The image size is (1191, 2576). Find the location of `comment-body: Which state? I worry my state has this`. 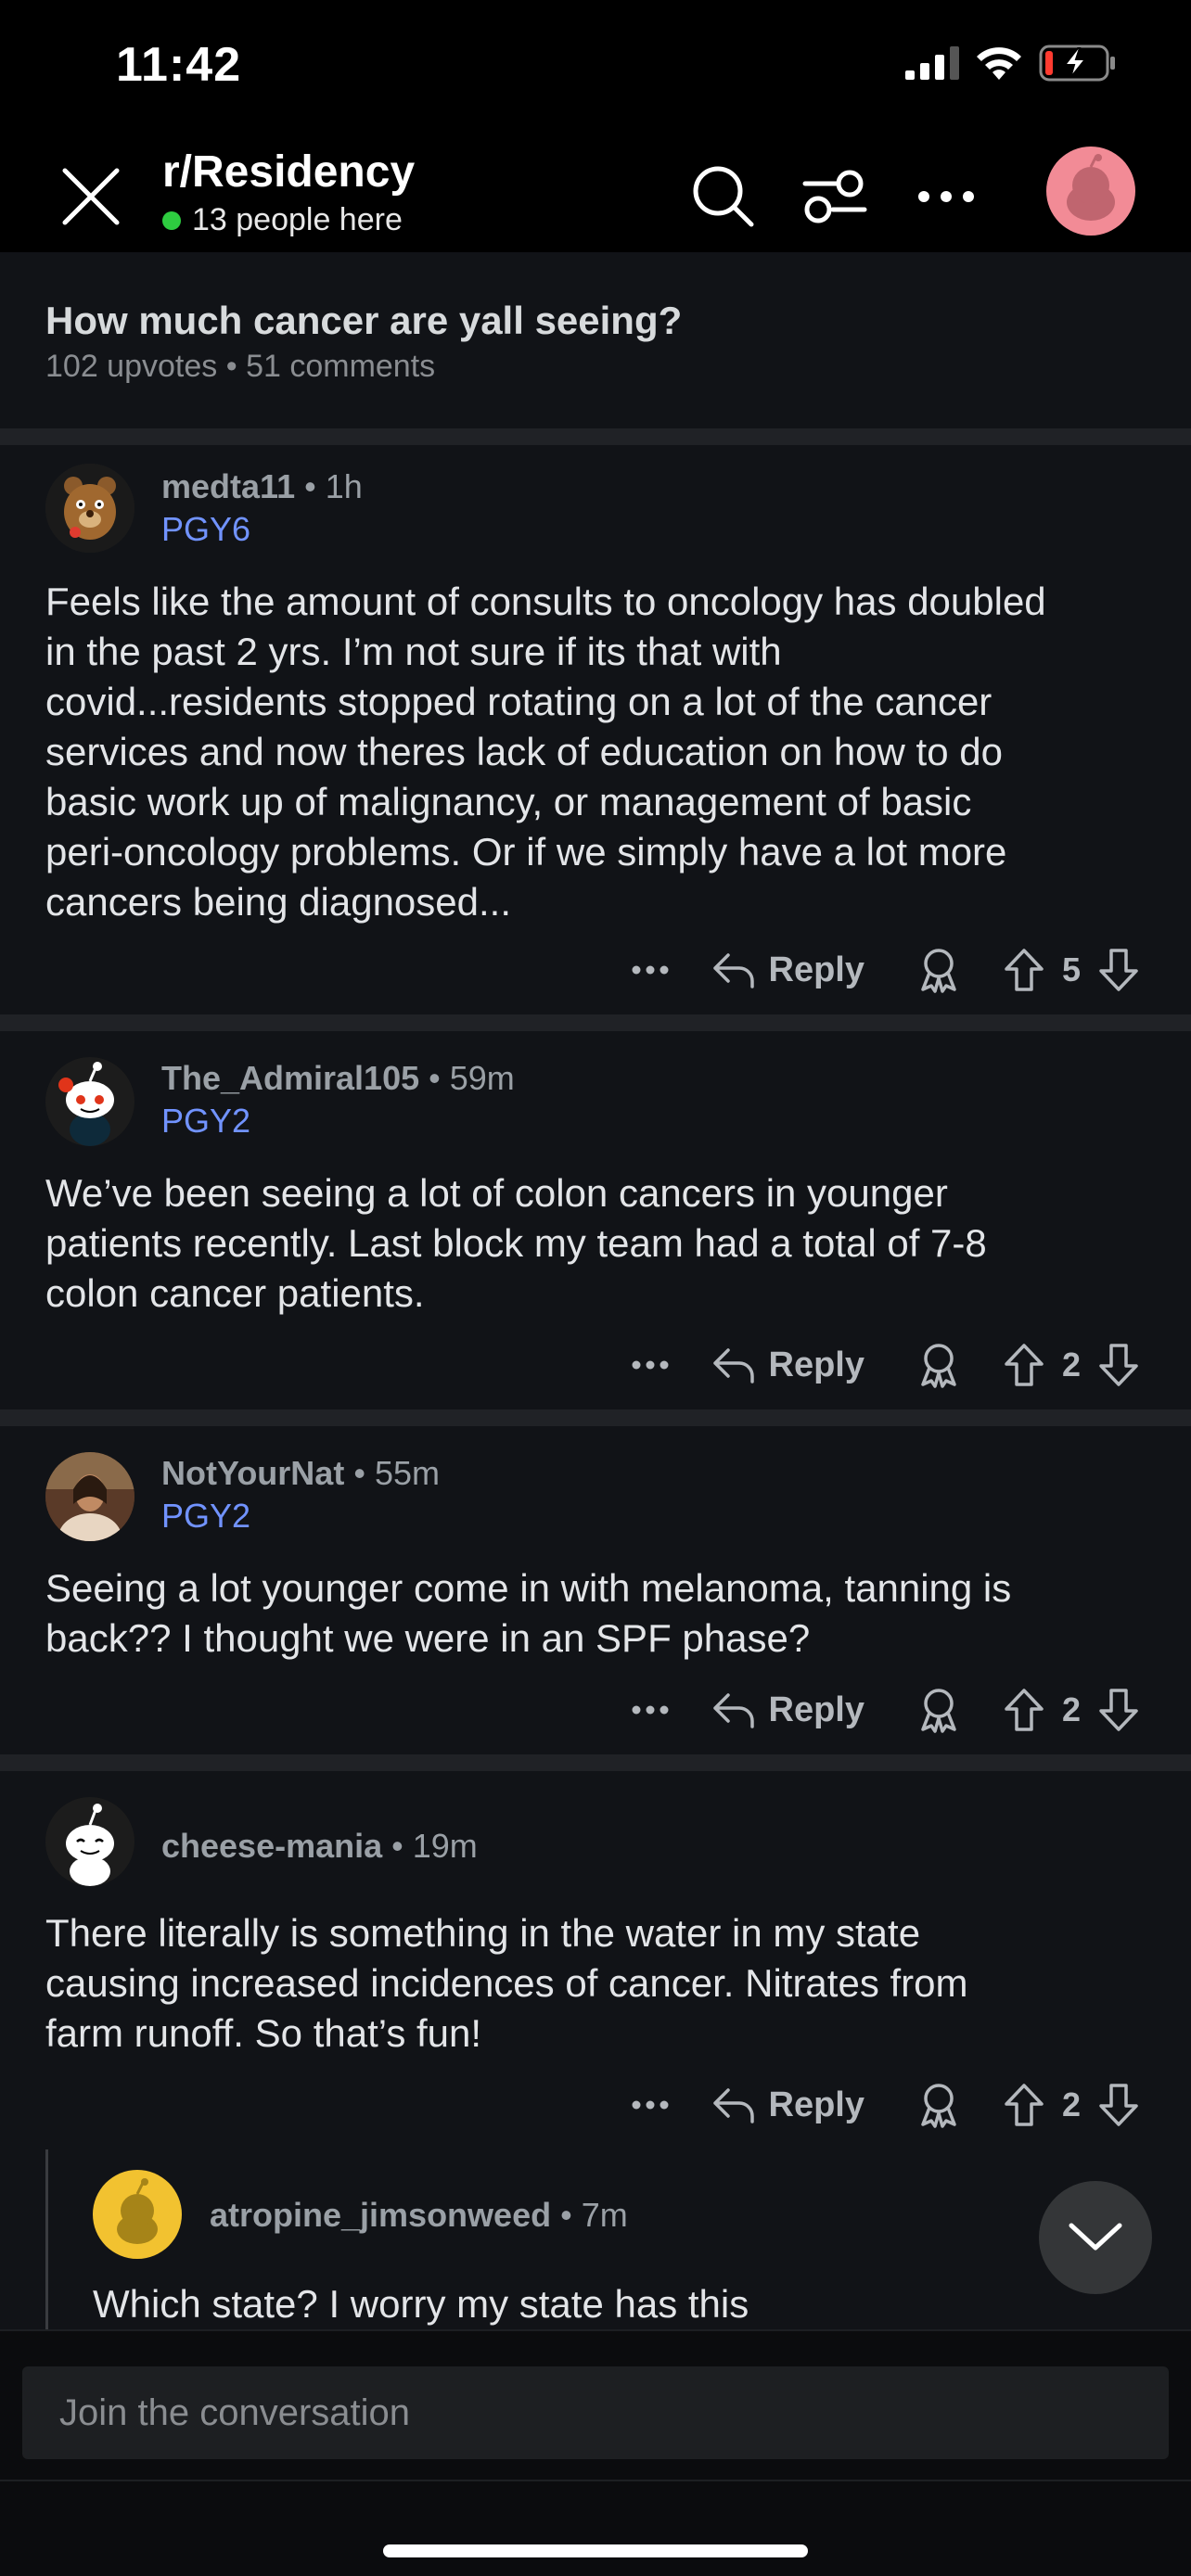

comment-body: Which state? I worry my state has this is located at coordinates (603, 2304).